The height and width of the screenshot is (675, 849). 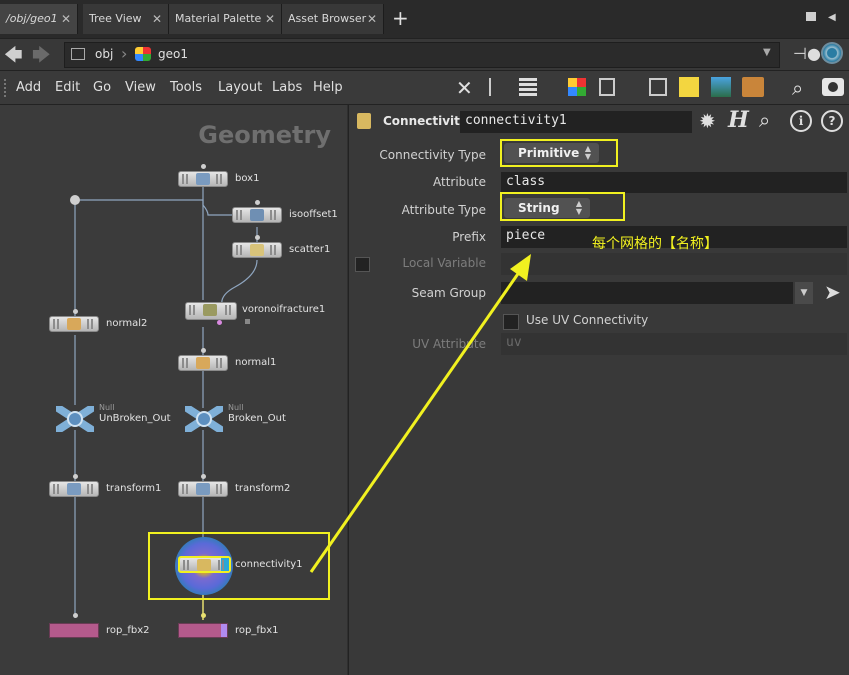 What do you see at coordinates (128, 630) in the screenshot?
I see `node-label: rop_fbx2` at bounding box center [128, 630].